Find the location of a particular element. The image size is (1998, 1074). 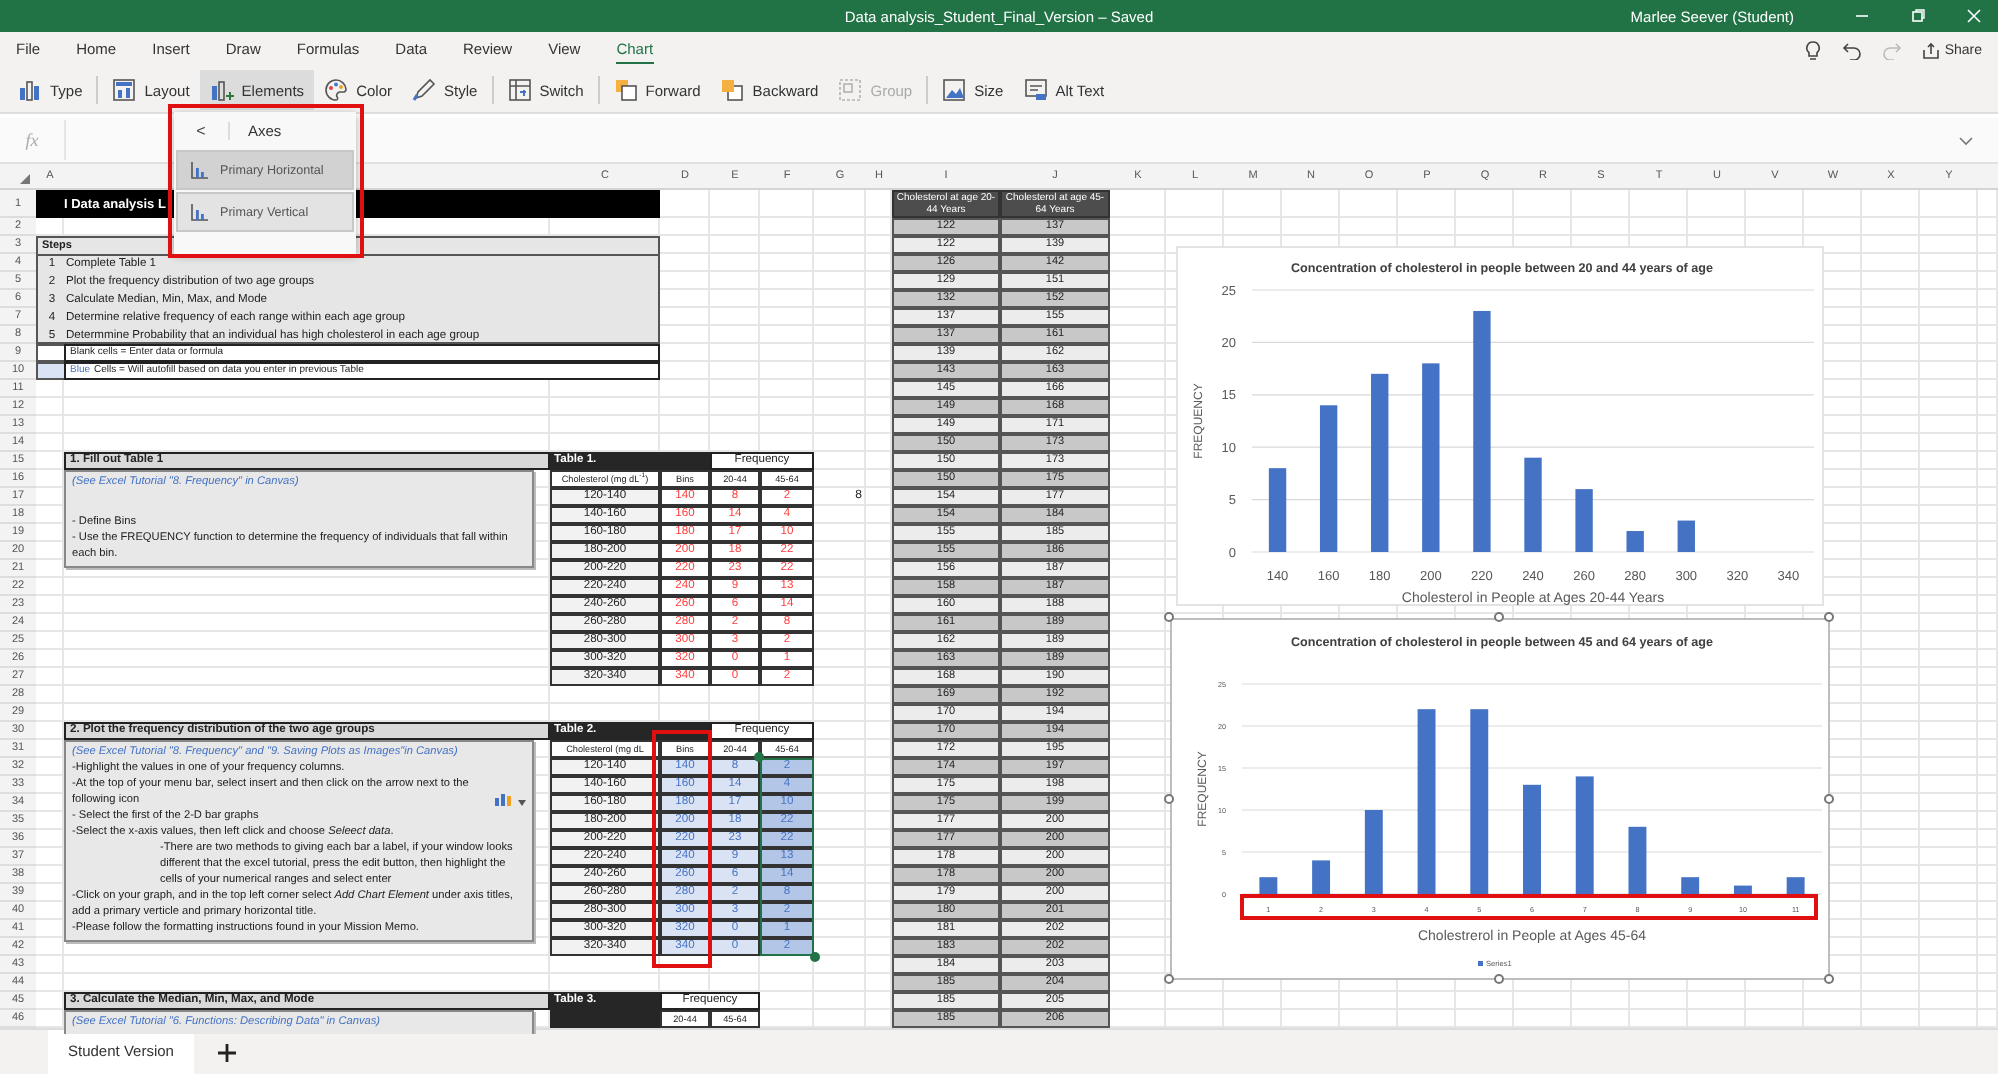

function-label: fx is located at coordinates (32, 140).